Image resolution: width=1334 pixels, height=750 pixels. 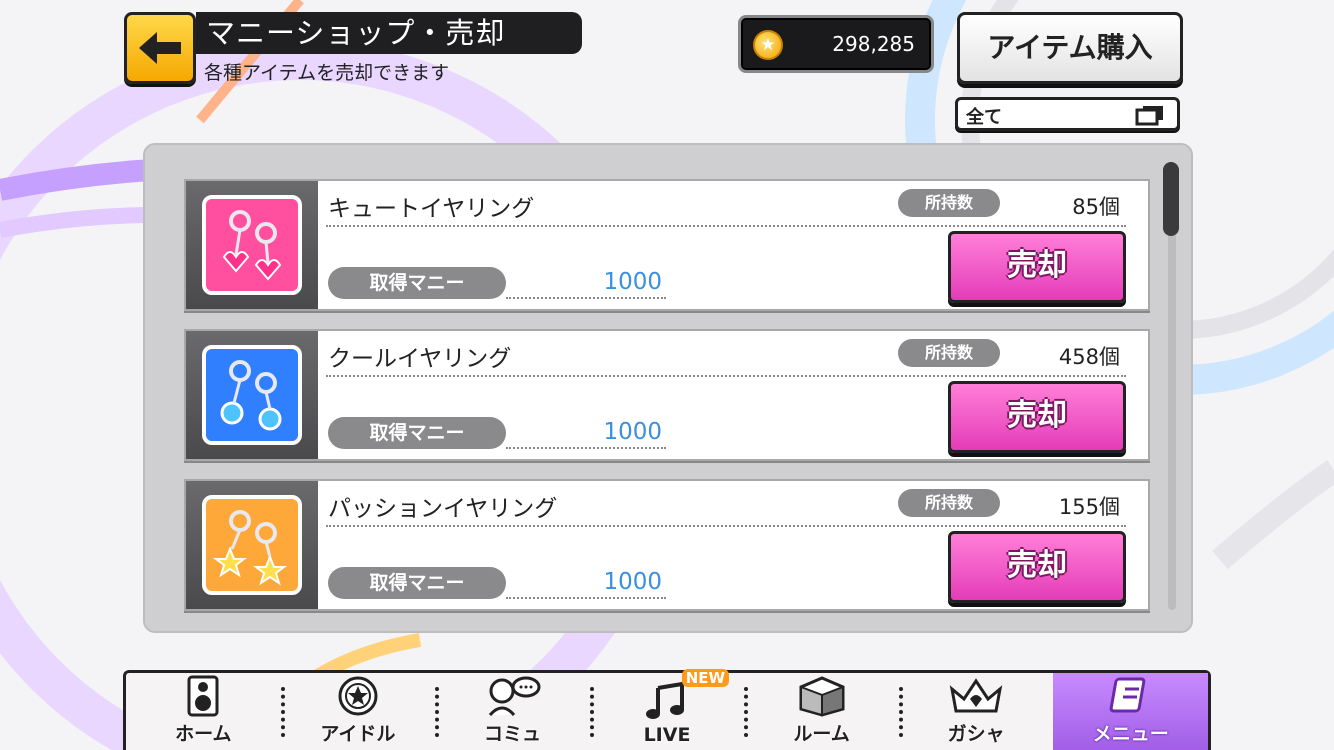 I want to click on nav-home: ホーム, so click(x=203, y=711).